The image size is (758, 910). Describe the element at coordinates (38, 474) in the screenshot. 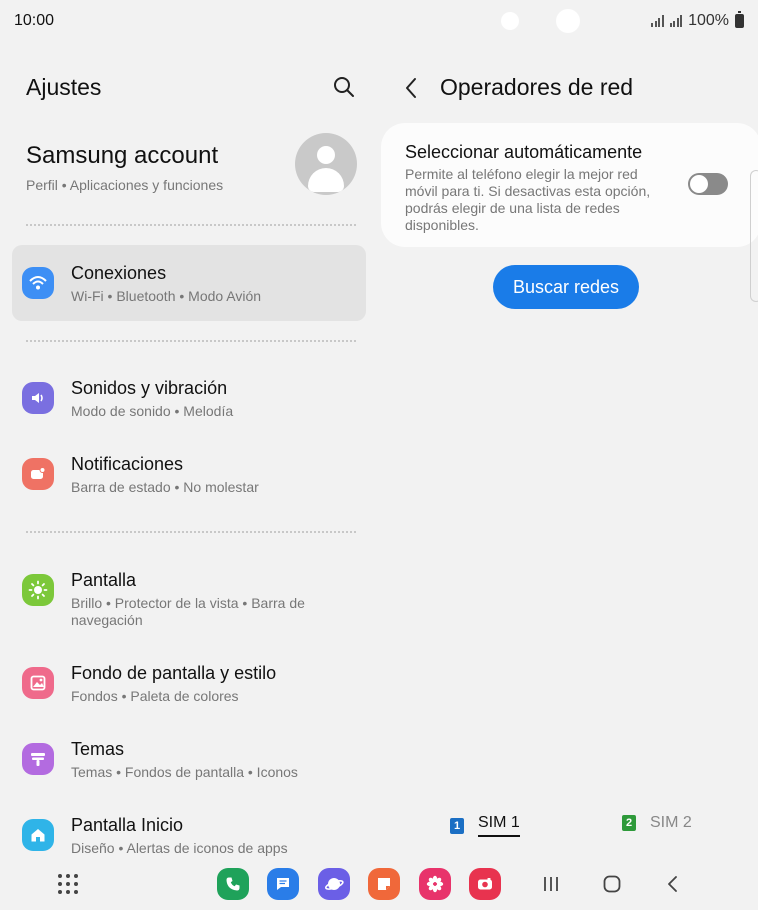

I see `notification-icon` at that location.